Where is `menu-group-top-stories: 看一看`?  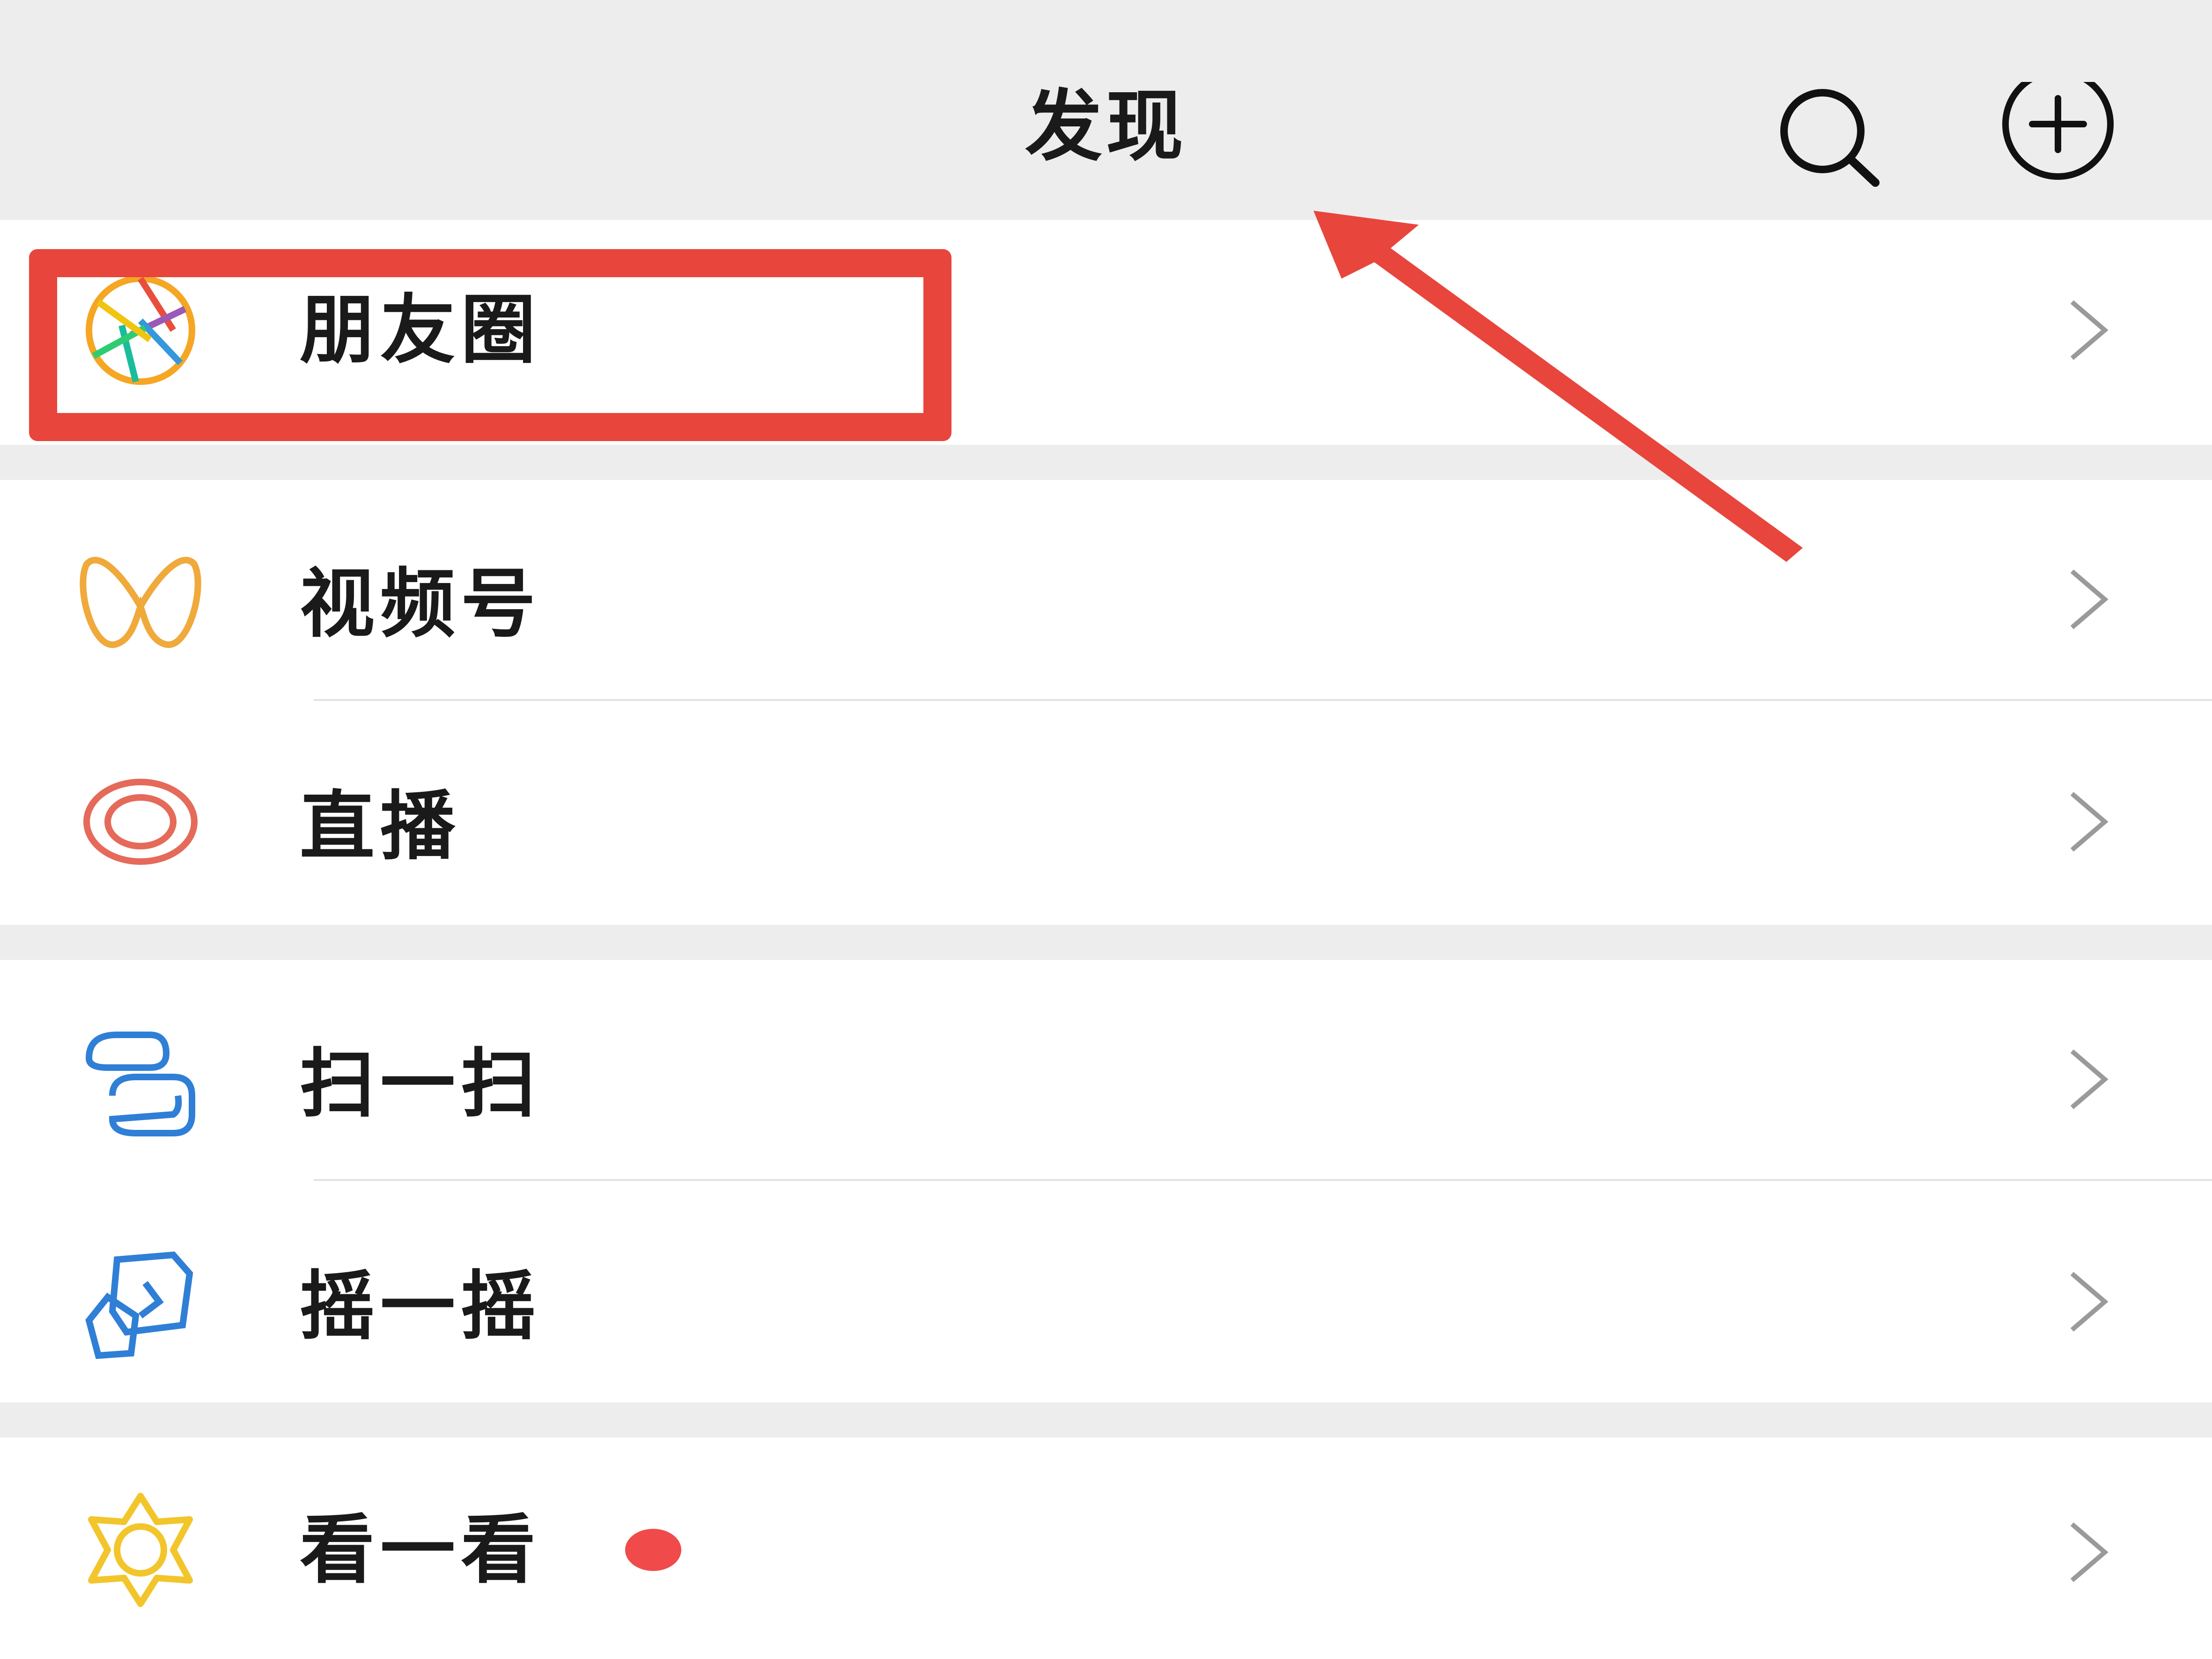
menu-group-top-stories: 看一看 is located at coordinates (1106, 1549).